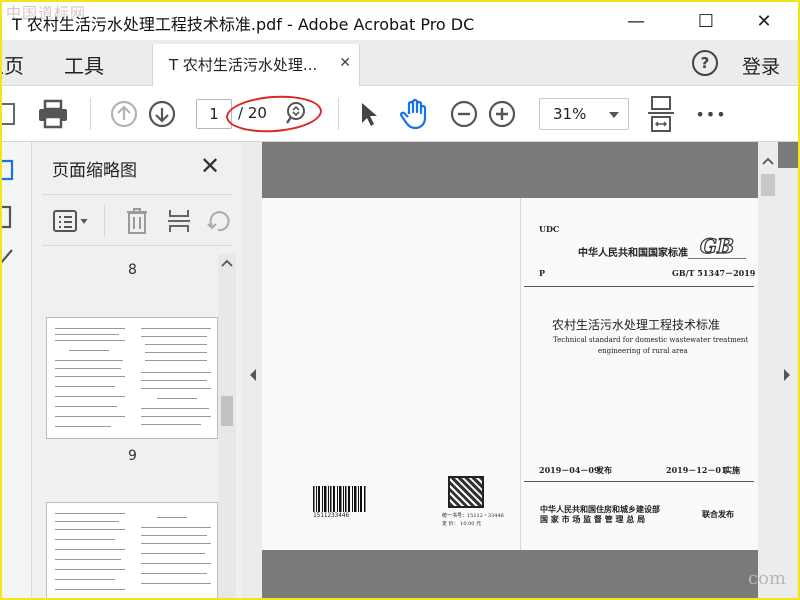  Describe the element at coordinates (764, 21) in the screenshot. I see `close-window-button: ✕` at that location.